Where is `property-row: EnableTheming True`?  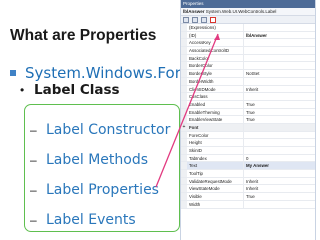
property-row: EnableTheming True is located at coordinates (248, 112).